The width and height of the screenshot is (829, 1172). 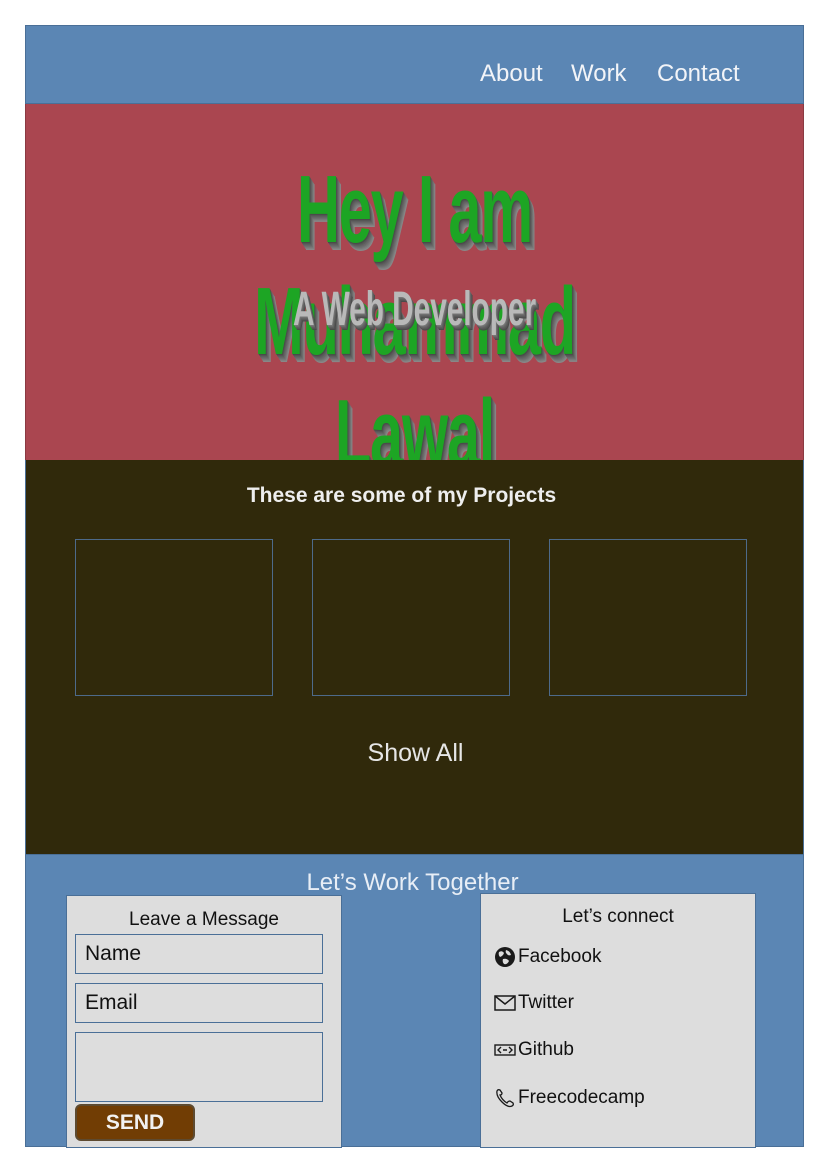 I want to click on facebook-label: Facebook, so click(x=560, y=956).